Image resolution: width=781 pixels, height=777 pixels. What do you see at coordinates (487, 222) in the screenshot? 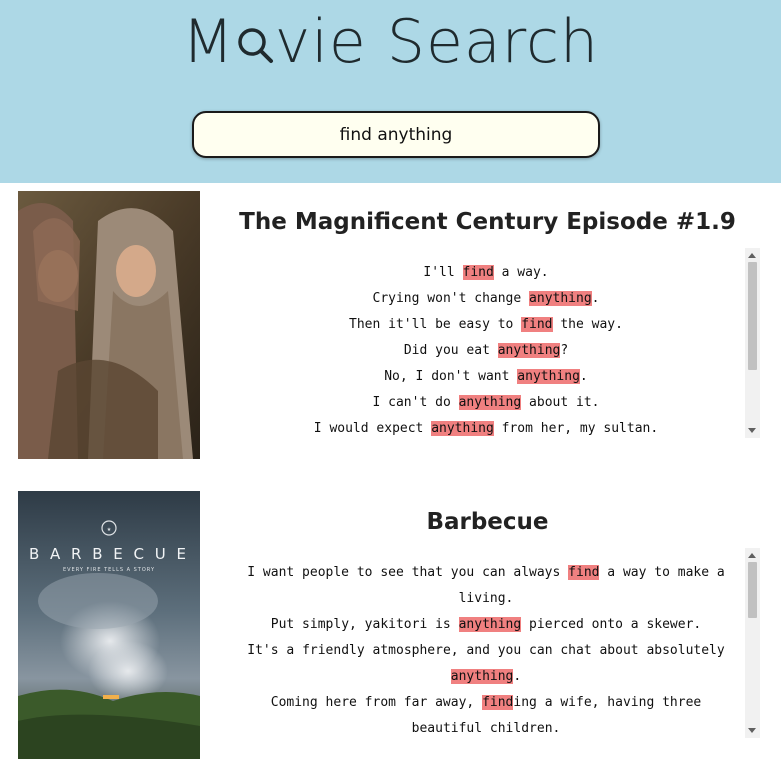
I see `movie-title: The Magnificent Century Episode #1.9` at bounding box center [487, 222].